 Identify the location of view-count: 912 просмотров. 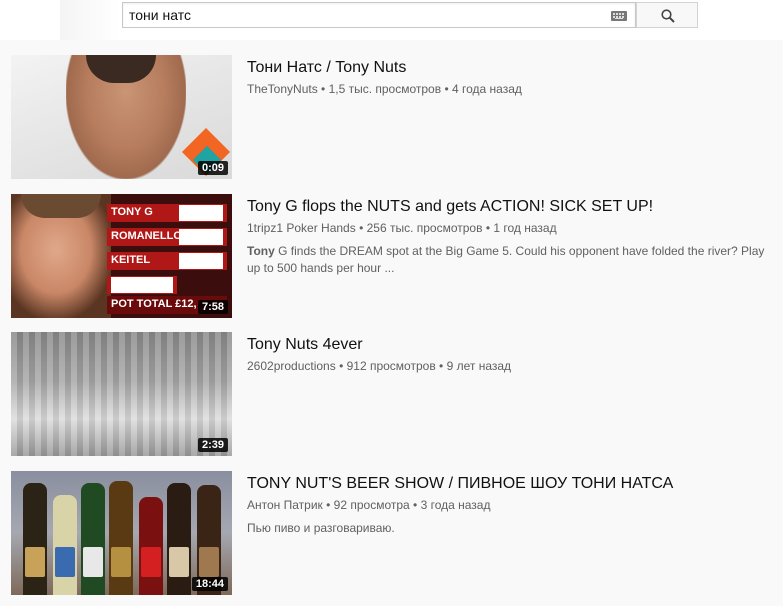
(391, 366).